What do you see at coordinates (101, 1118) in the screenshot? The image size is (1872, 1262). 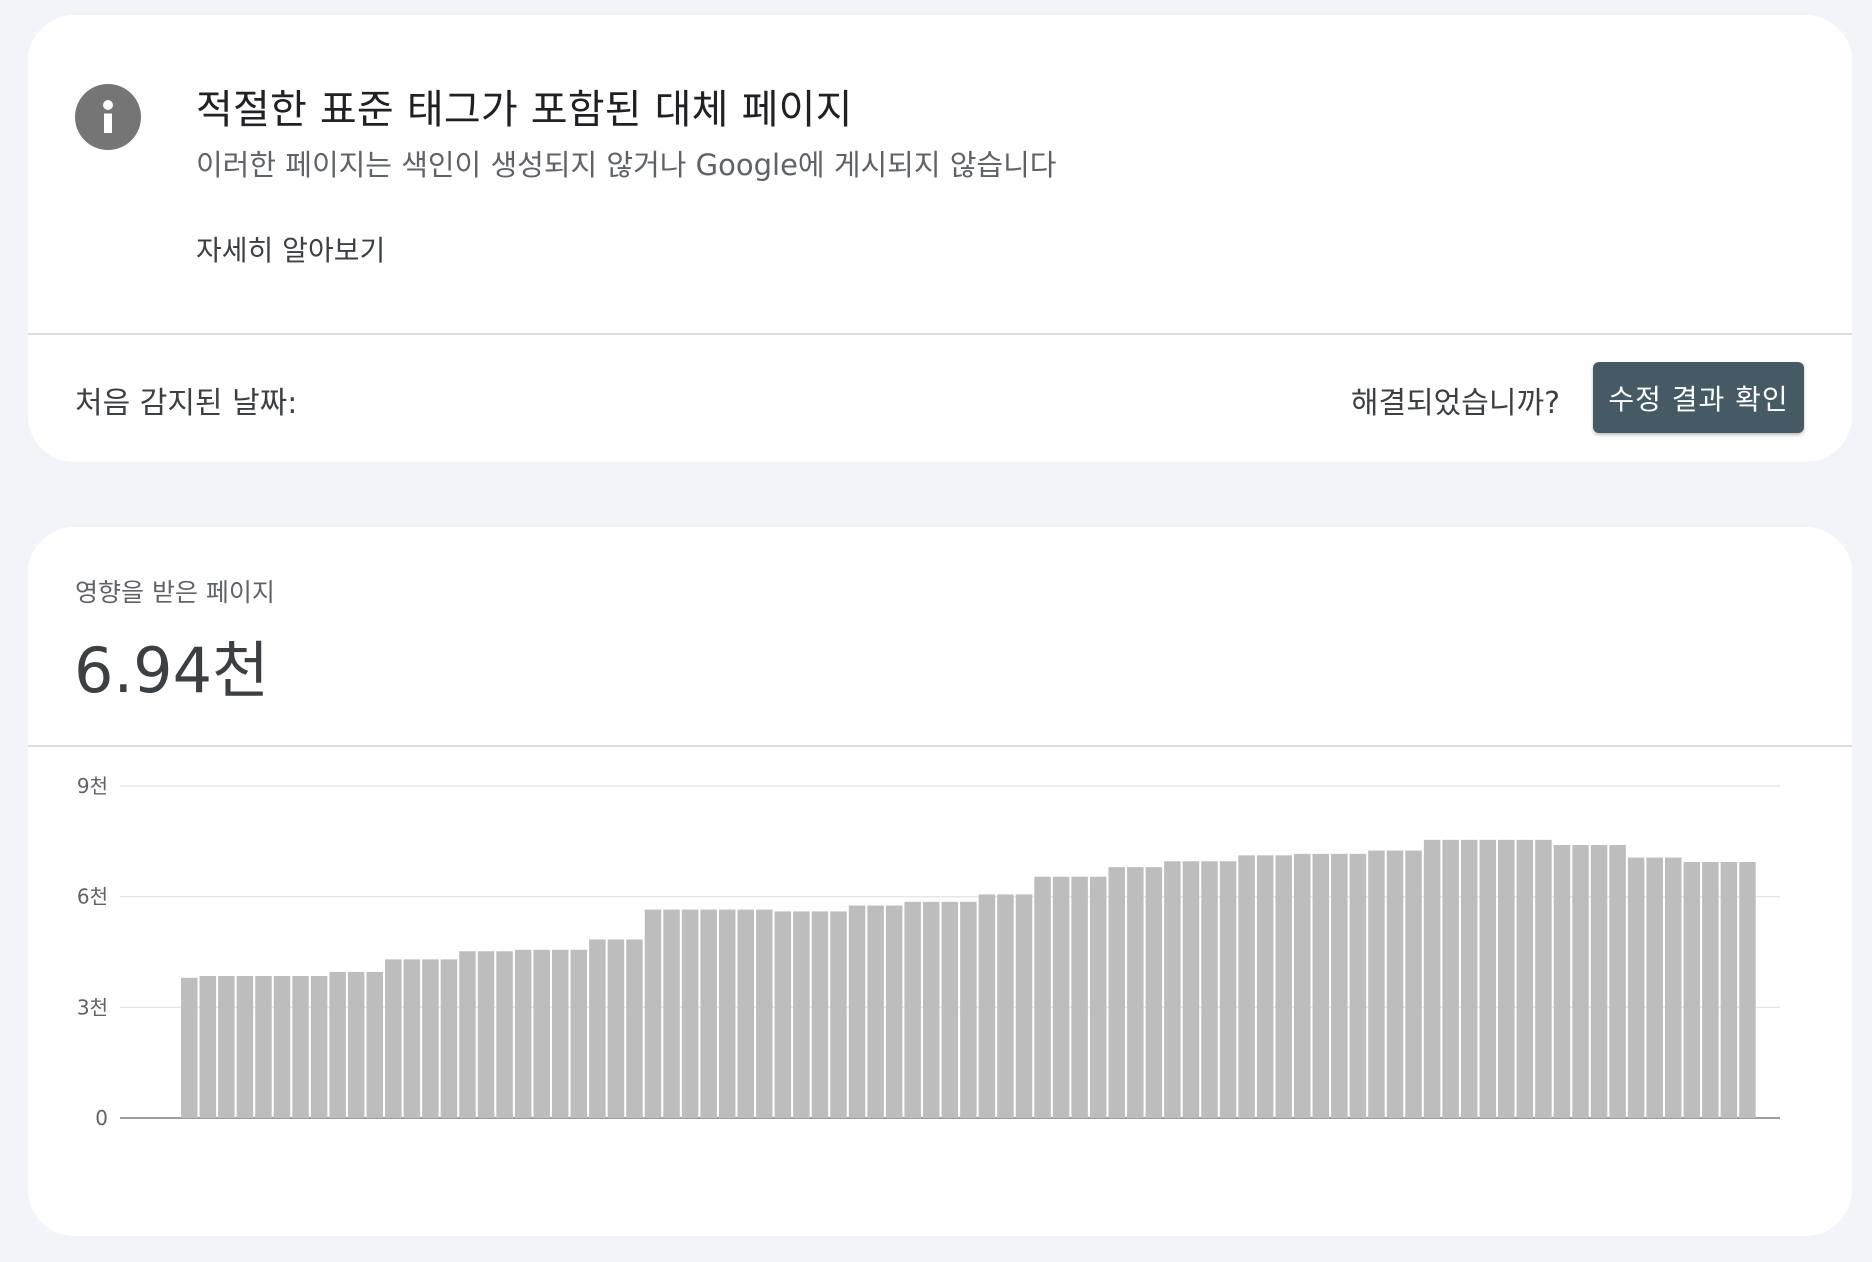 I see `y-tick-label: 0` at bounding box center [101, 1118].